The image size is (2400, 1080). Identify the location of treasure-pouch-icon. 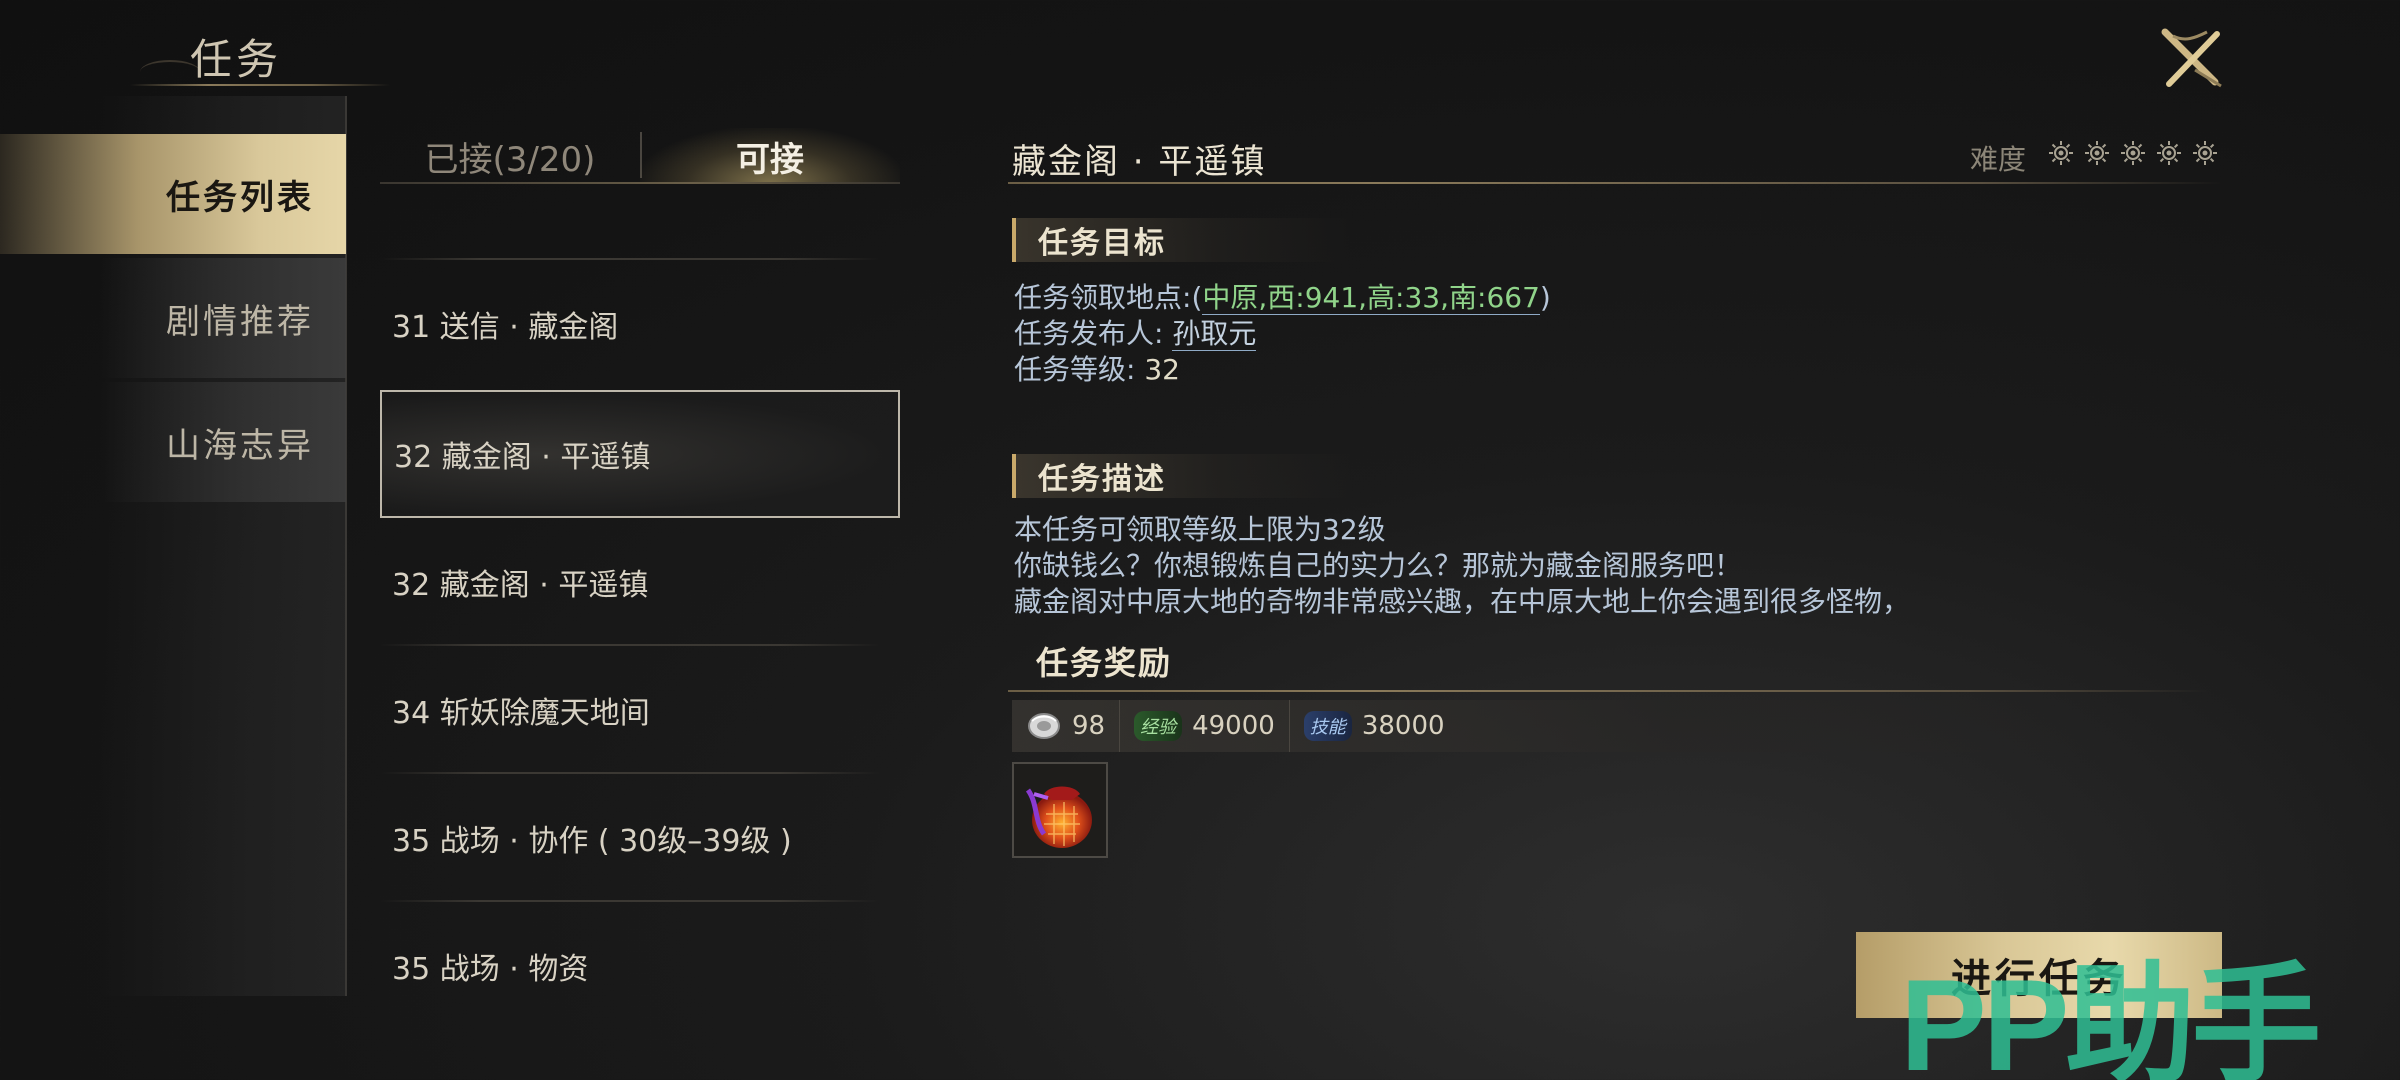
(1058, 817).